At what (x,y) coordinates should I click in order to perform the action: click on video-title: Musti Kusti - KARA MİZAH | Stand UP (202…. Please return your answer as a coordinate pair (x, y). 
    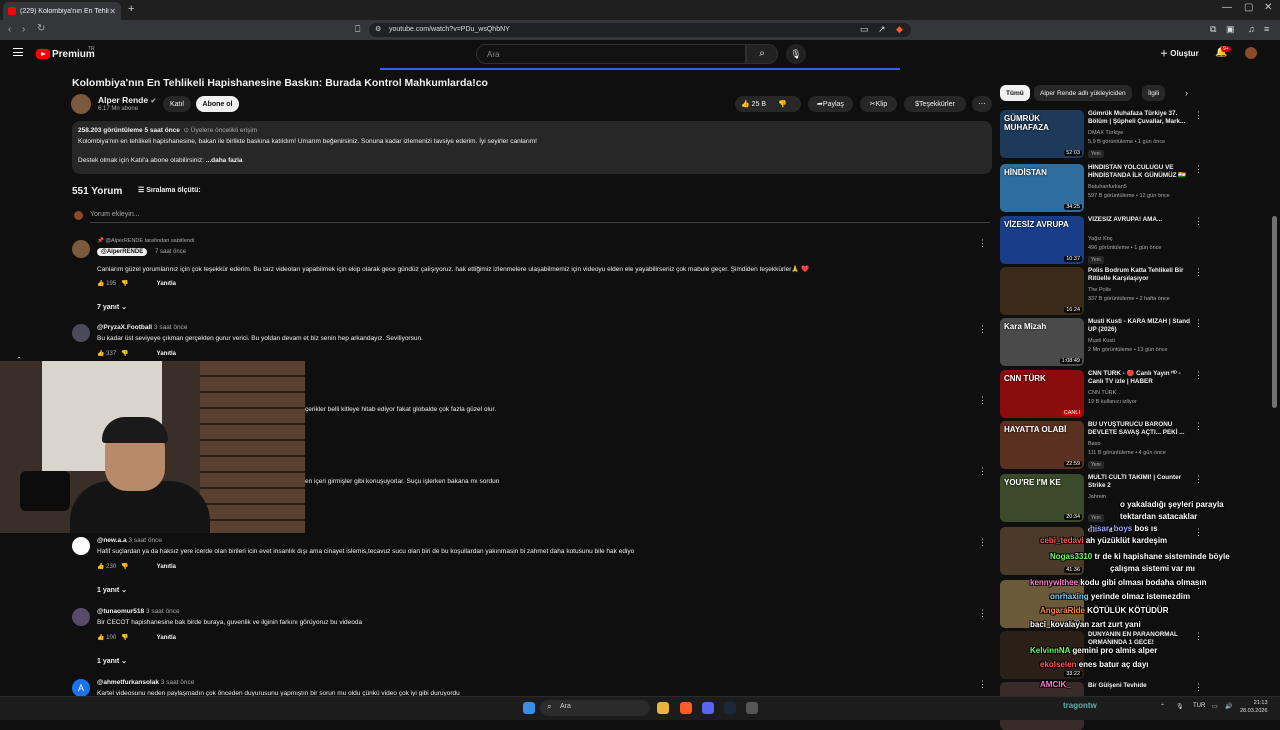
    Looking at the image, I should click on (1140, 326).